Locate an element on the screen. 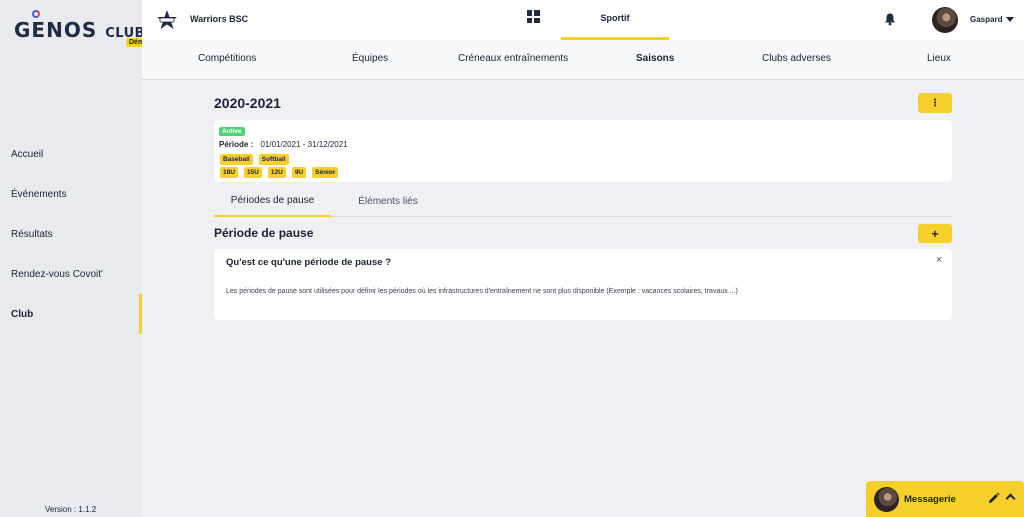  messaging-bar: Messagerie is located at coordinates (945, 499).